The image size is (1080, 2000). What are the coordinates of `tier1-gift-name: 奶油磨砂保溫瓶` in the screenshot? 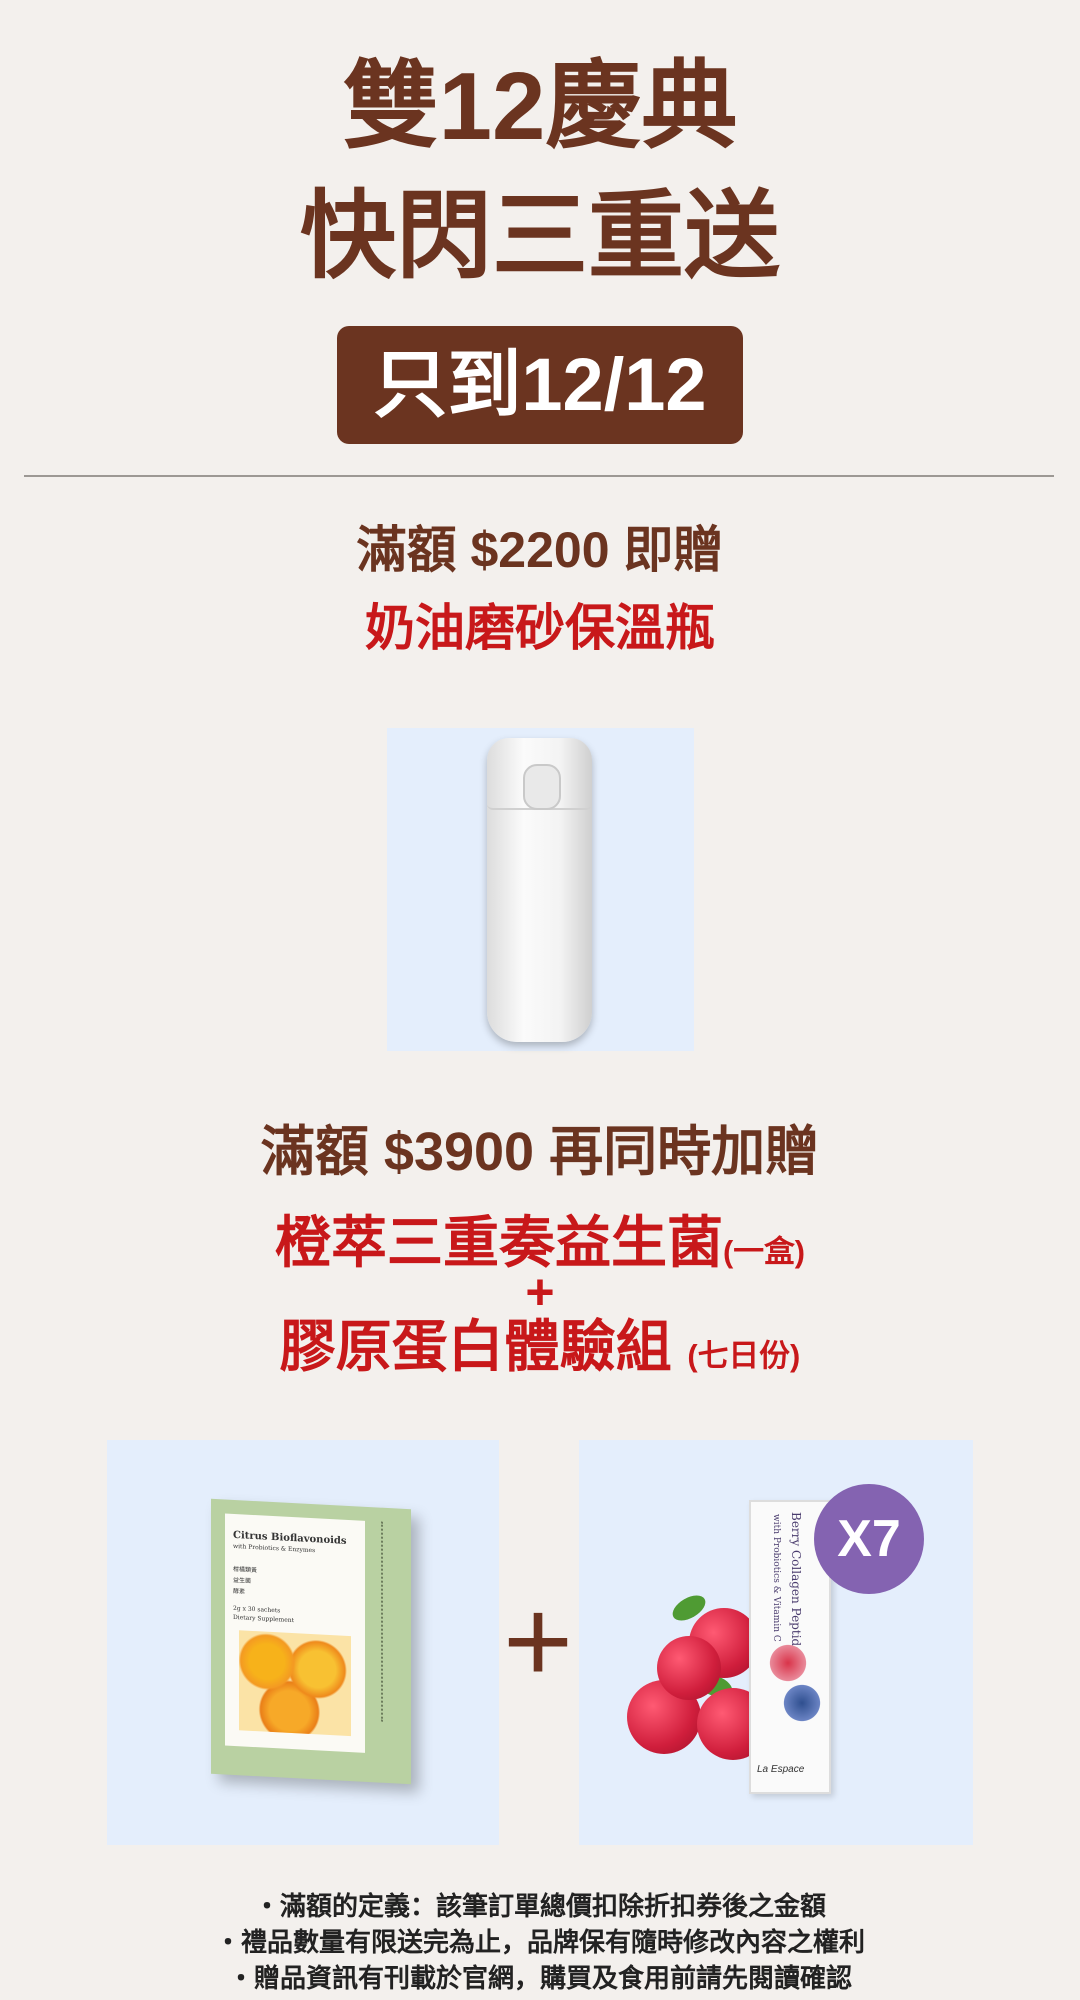 It's located at (540, 628).